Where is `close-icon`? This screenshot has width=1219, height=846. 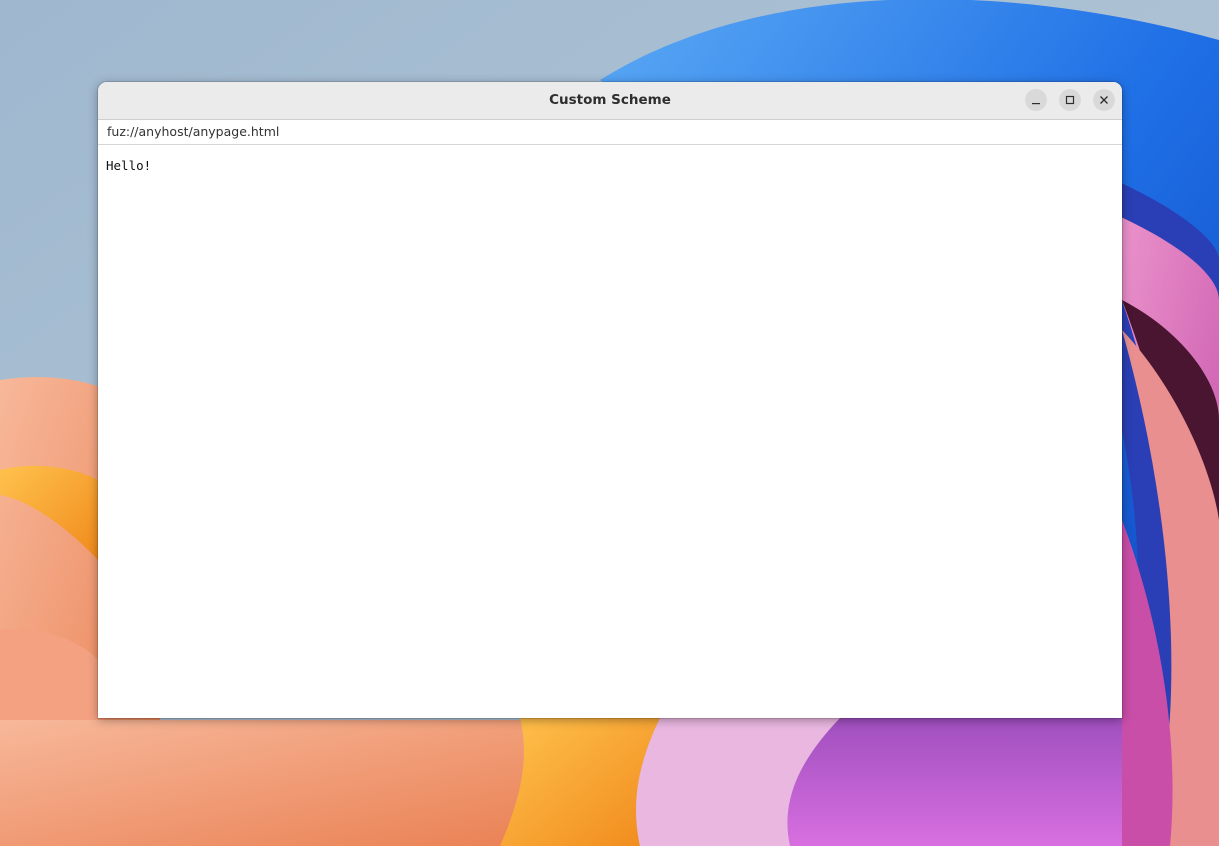 close-icon is located at coordinates (1104, 100).